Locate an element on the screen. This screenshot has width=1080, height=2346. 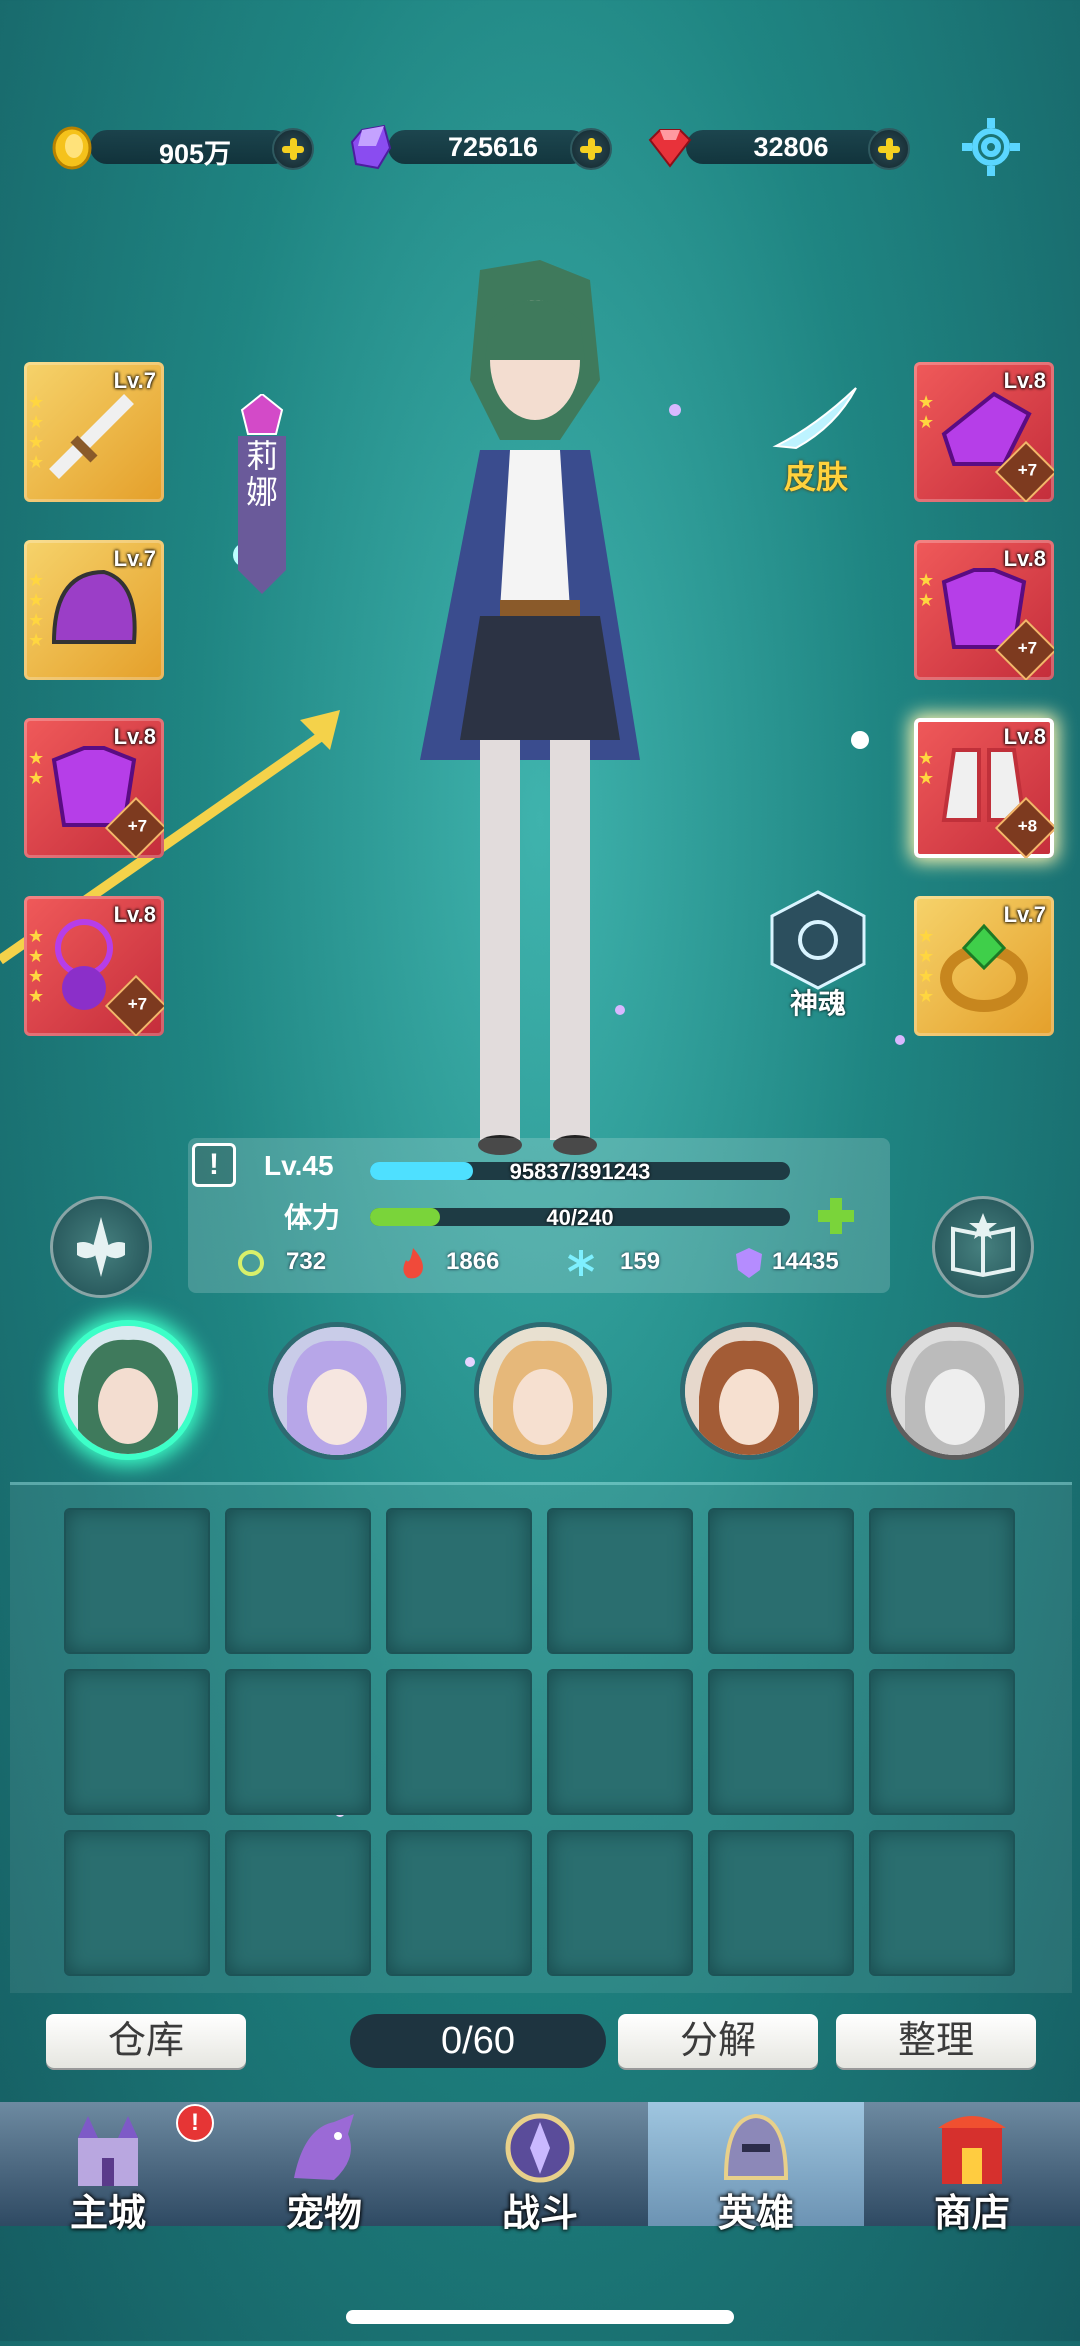
add-ruby-button is located at coordinates (889, 149).